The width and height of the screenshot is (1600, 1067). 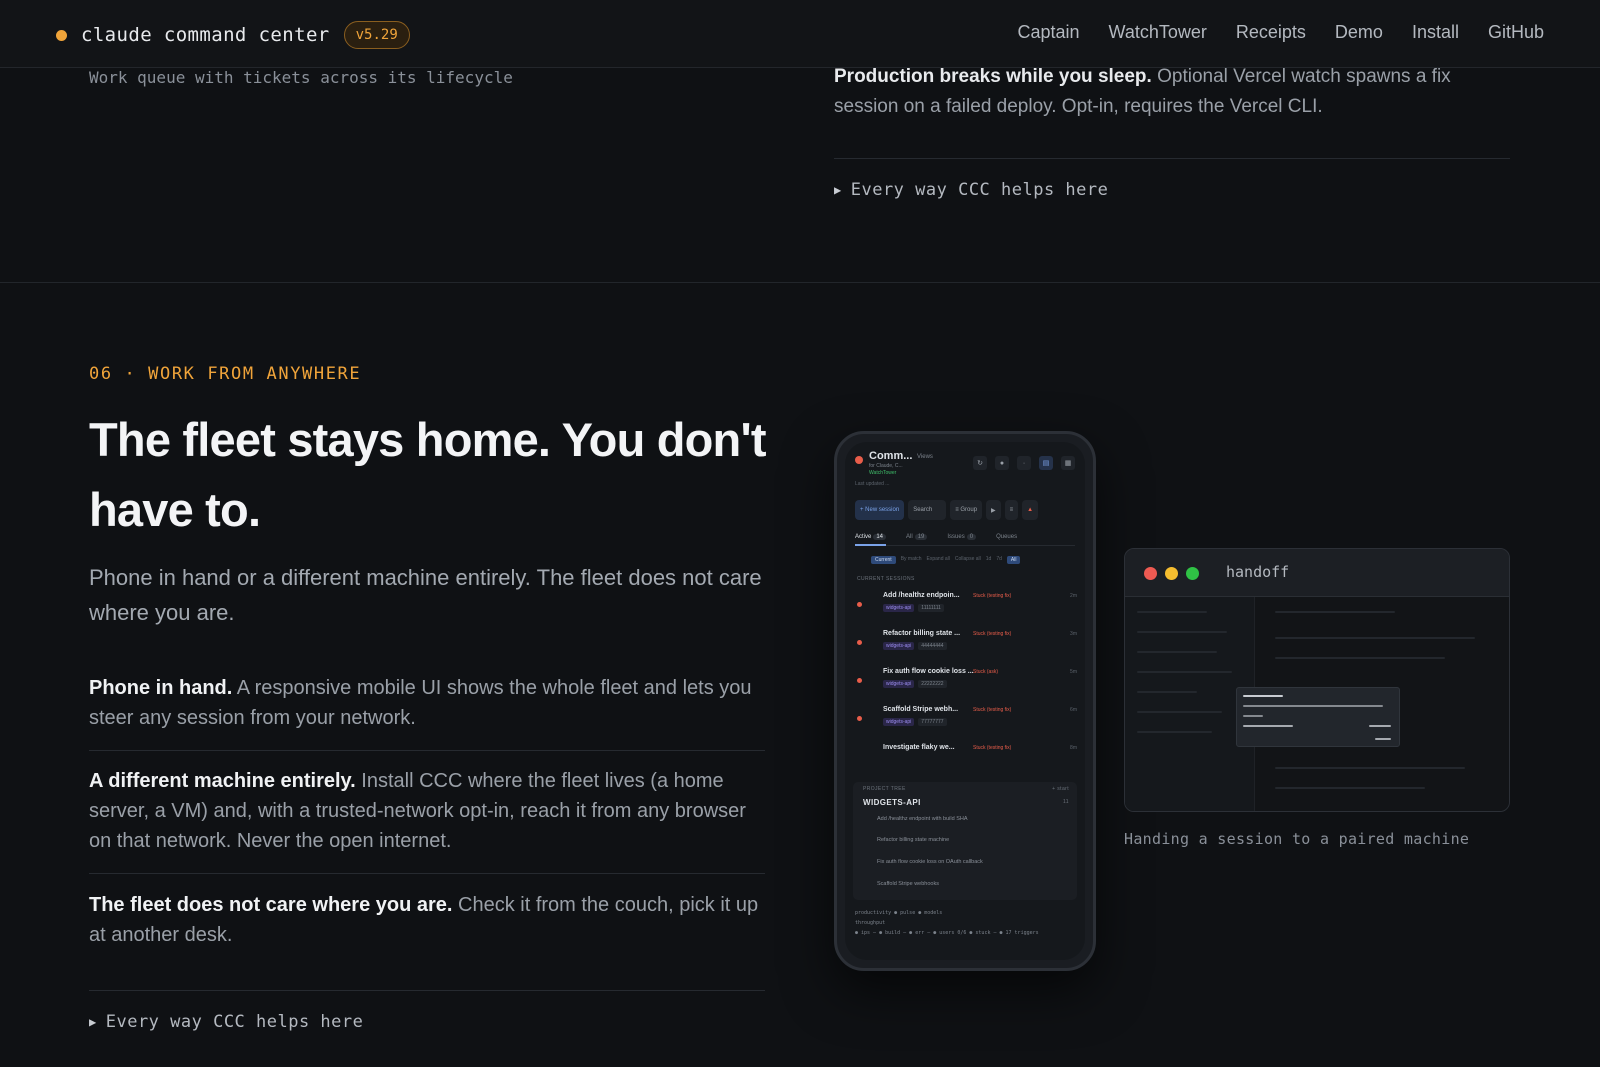 What do you see at coordinates (1046, 463) in the screenshot?
I see `list-view-icon: ▤` at bounding box center [1046, 463].